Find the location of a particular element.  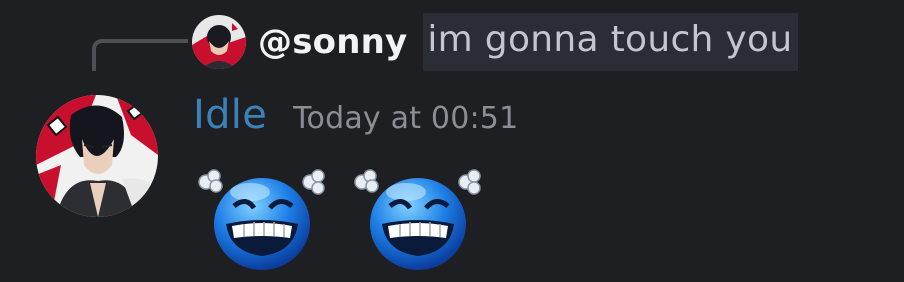

message-content is located at coordinates (350, 219).